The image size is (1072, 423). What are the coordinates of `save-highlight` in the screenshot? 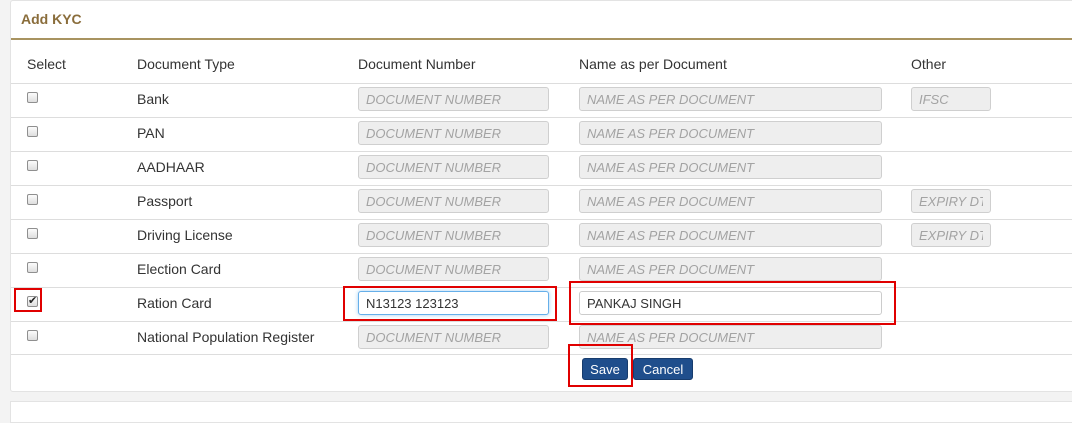 It's located at (600, 365).